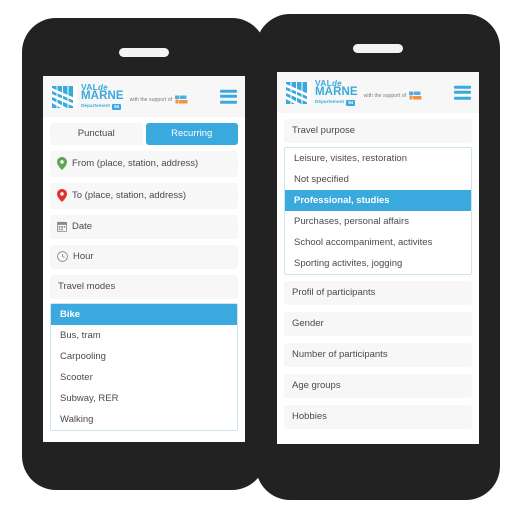 The image size is (520, 517). What do you see at coordinates (378, 221) in the screenshot?
I see `list-item: Purchases, personal affairs` at bounding box center [378, 221].